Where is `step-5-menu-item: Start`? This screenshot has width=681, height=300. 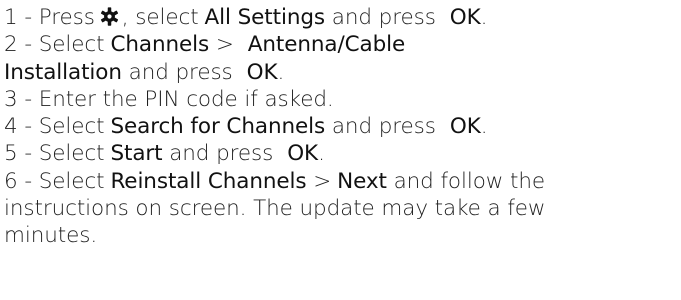 step-5-menu-item: Start is located at coordinates (136, 154).